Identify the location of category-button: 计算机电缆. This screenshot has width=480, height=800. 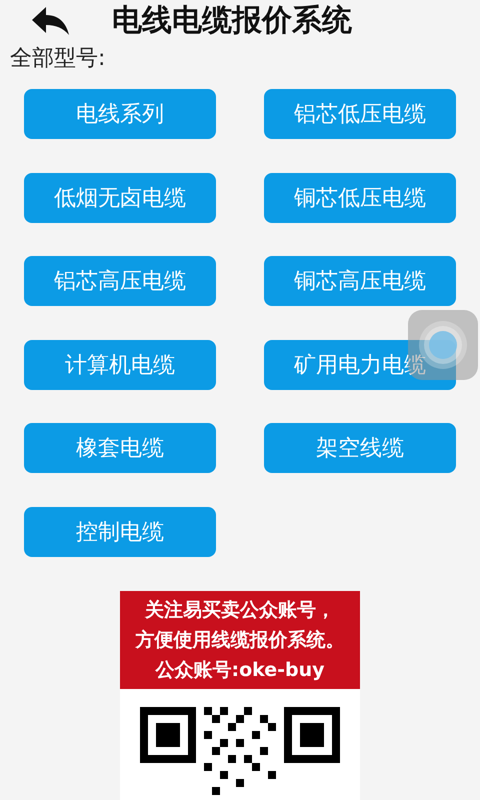
(120, 365).